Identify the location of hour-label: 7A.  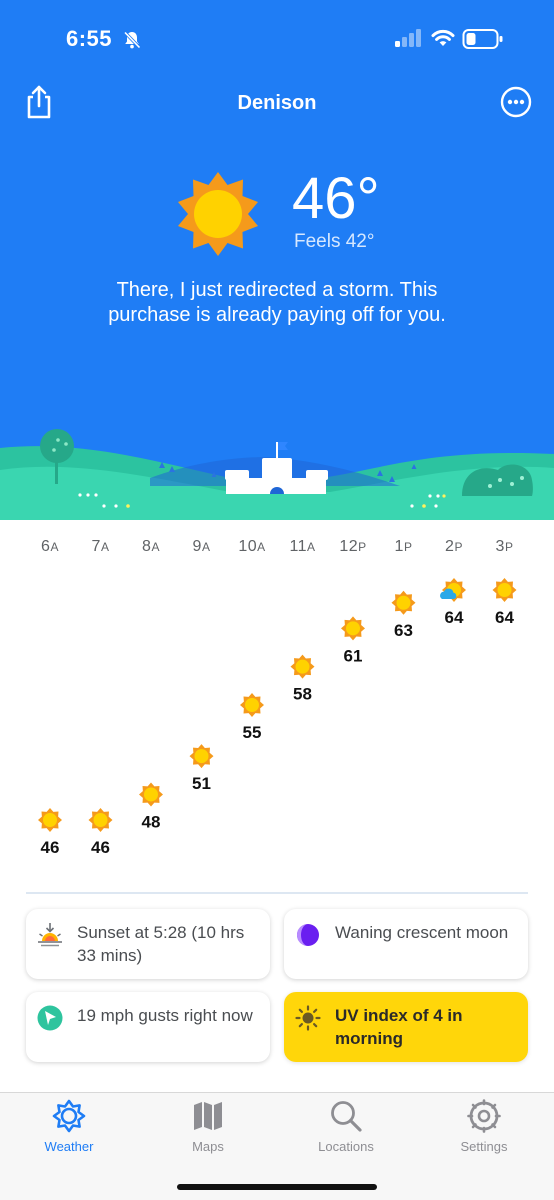
(100, 546).